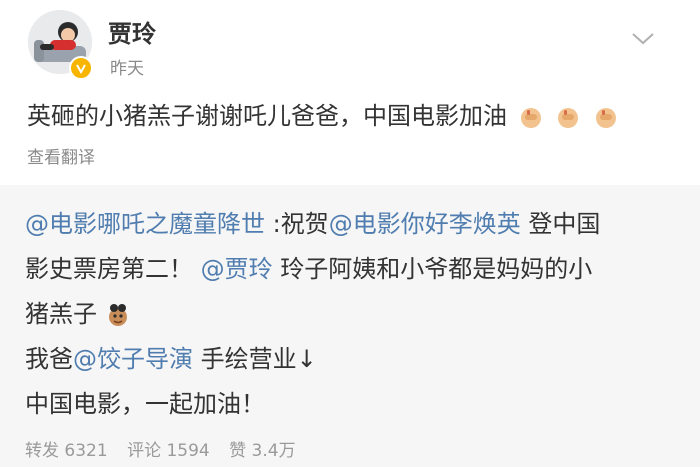 The height and width of the screenshot is (467, 700). I want to click on repost-line-4: 我爸@饺子导演 手绘营业↓, so click(171, 359).